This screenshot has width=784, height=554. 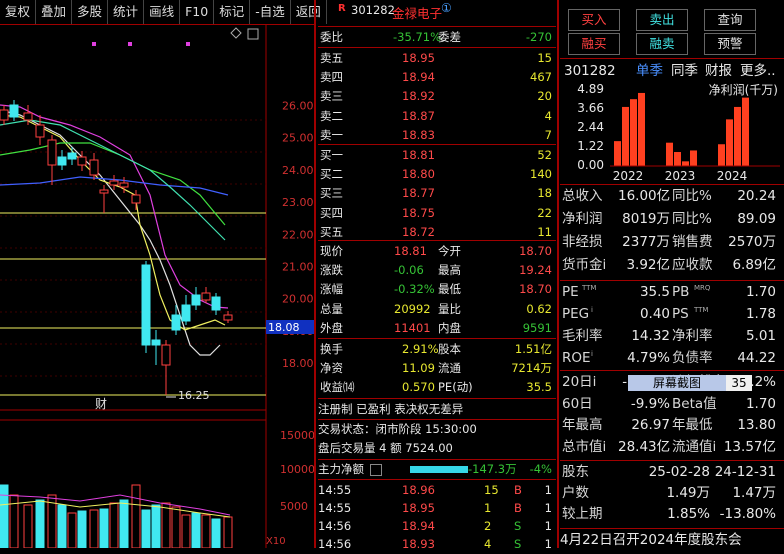 I want to click on ask-volume: 4, so click(x=548, y=115).